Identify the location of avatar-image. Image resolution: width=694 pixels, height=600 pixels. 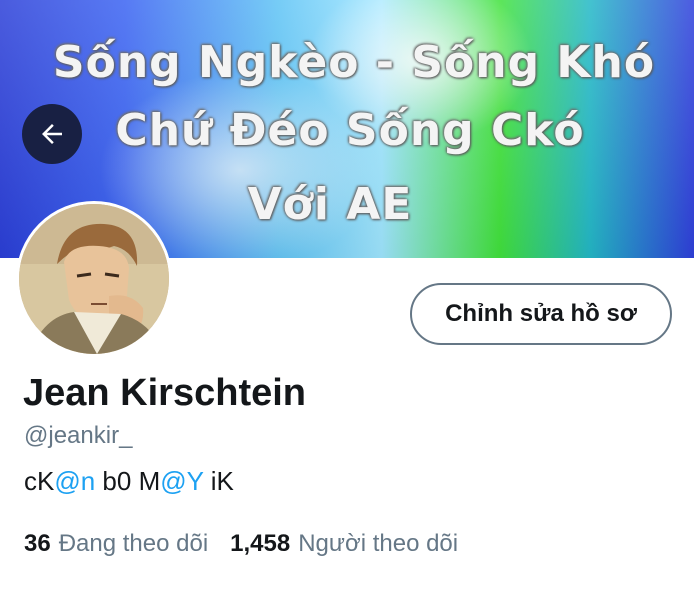
(94, 279).